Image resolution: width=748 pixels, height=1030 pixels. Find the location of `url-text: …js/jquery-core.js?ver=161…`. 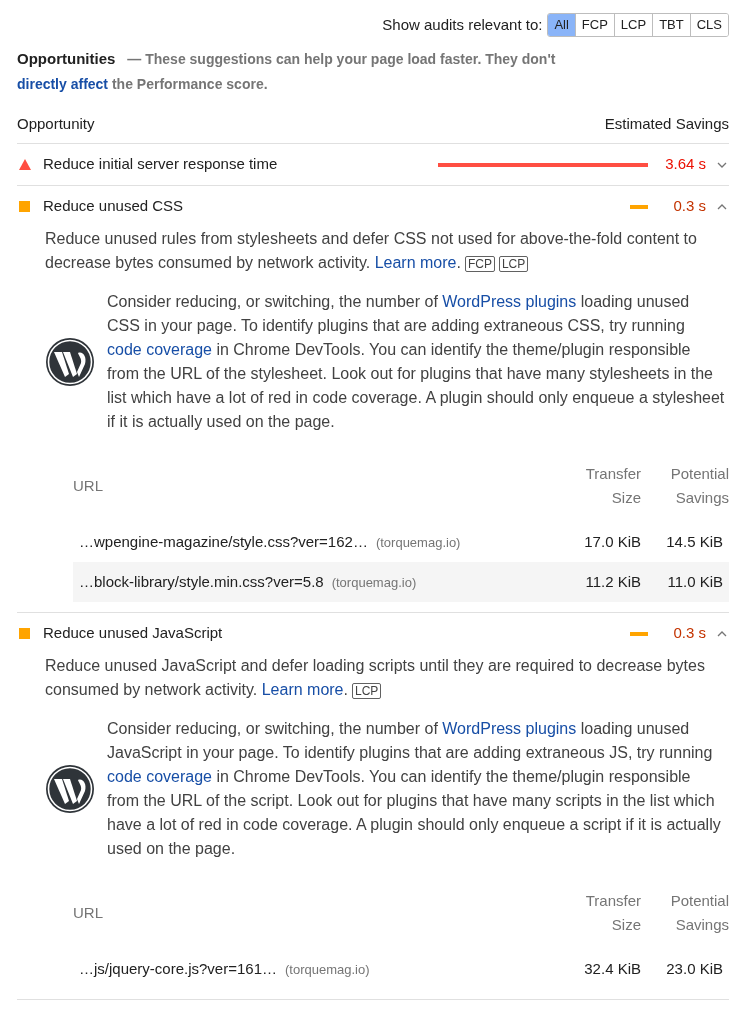

url-text: …js/jquery-core.js?ver=161… is located at coordinates (178, 968).